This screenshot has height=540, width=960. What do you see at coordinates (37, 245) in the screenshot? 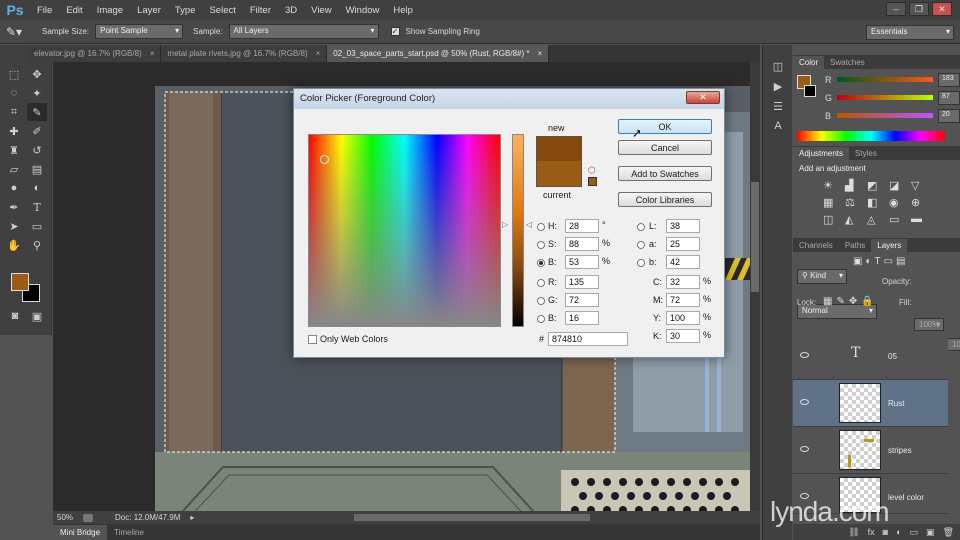
I see `zoom-tool-icon: ⚲` at bounding box center [37, 245].